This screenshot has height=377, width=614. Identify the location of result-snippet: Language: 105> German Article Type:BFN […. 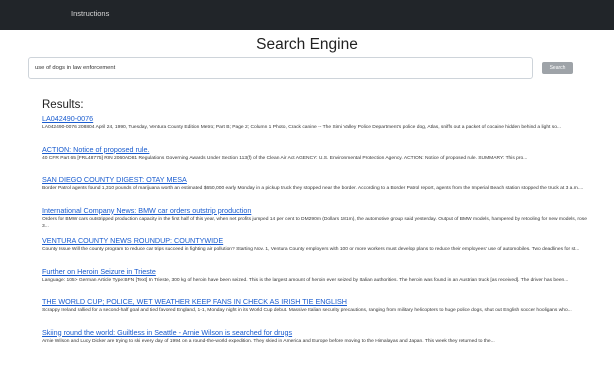
(305, 280).